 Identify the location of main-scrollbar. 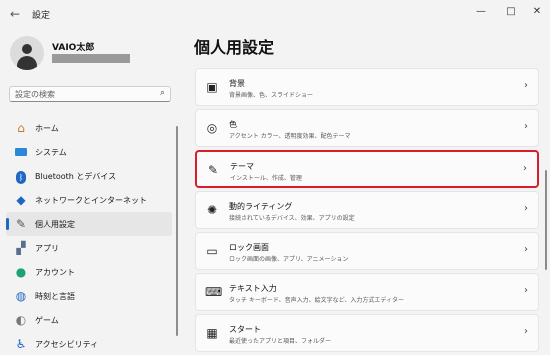
(546, 220).